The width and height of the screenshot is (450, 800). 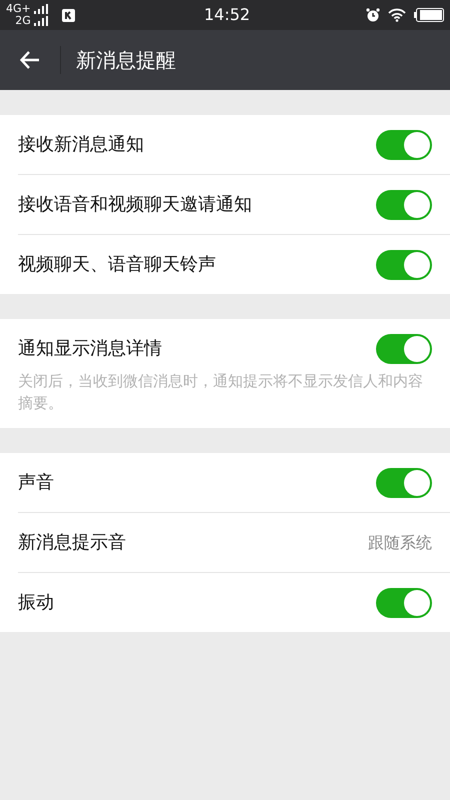 What do you see at coordinates (373, 15) in the screenshot?
I see `alarm-icon` at bounding box center [373, 15].